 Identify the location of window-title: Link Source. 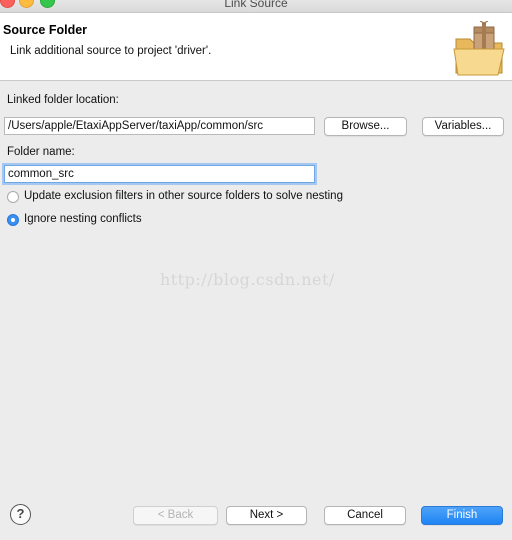
(256, 5).